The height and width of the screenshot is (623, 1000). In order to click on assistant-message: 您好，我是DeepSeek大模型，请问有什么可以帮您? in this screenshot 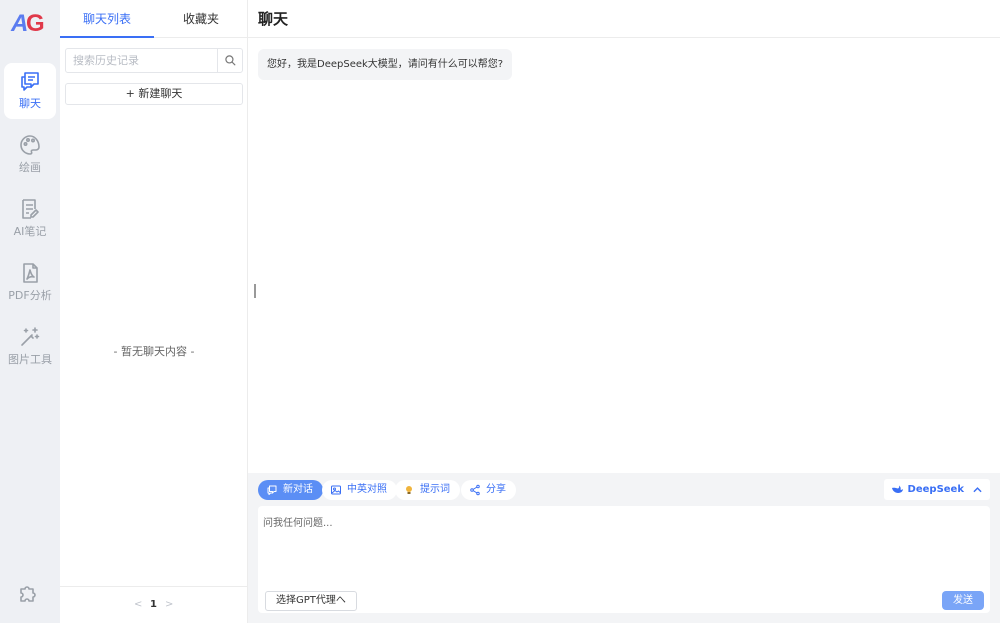, I will do `click(385, 64)`.